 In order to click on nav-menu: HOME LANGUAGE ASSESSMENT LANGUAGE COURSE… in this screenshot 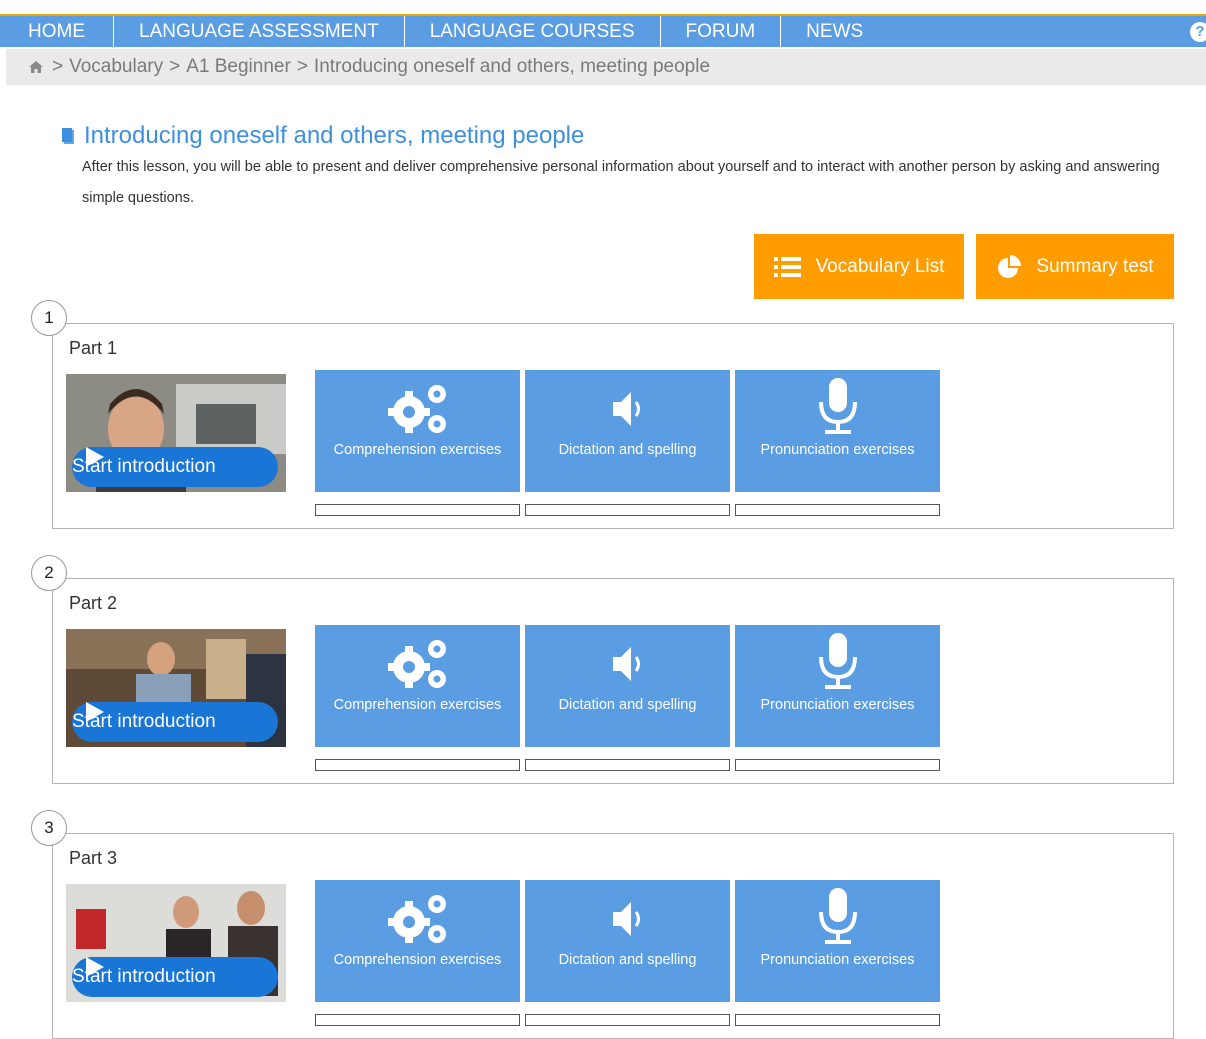, I will do `click(603, 31)`.